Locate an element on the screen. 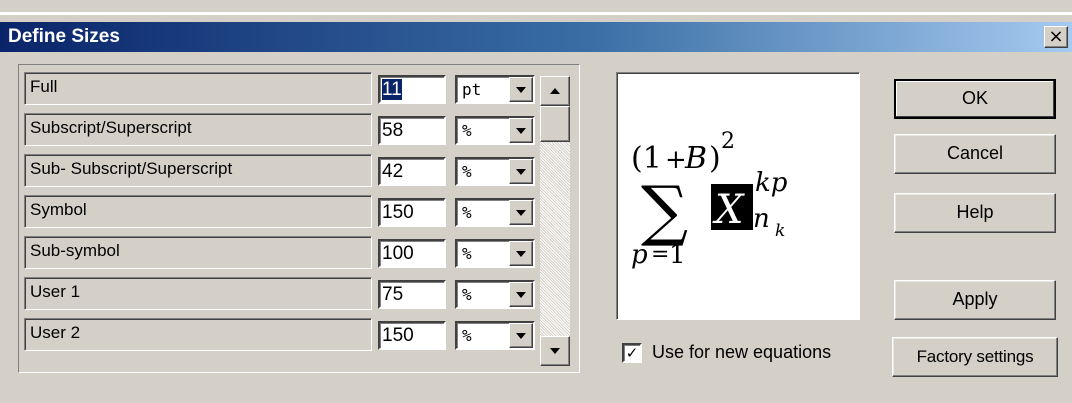 This screenshot has width=1072, height=403. size-value-input: 100 is located at coordinates (412, 253).